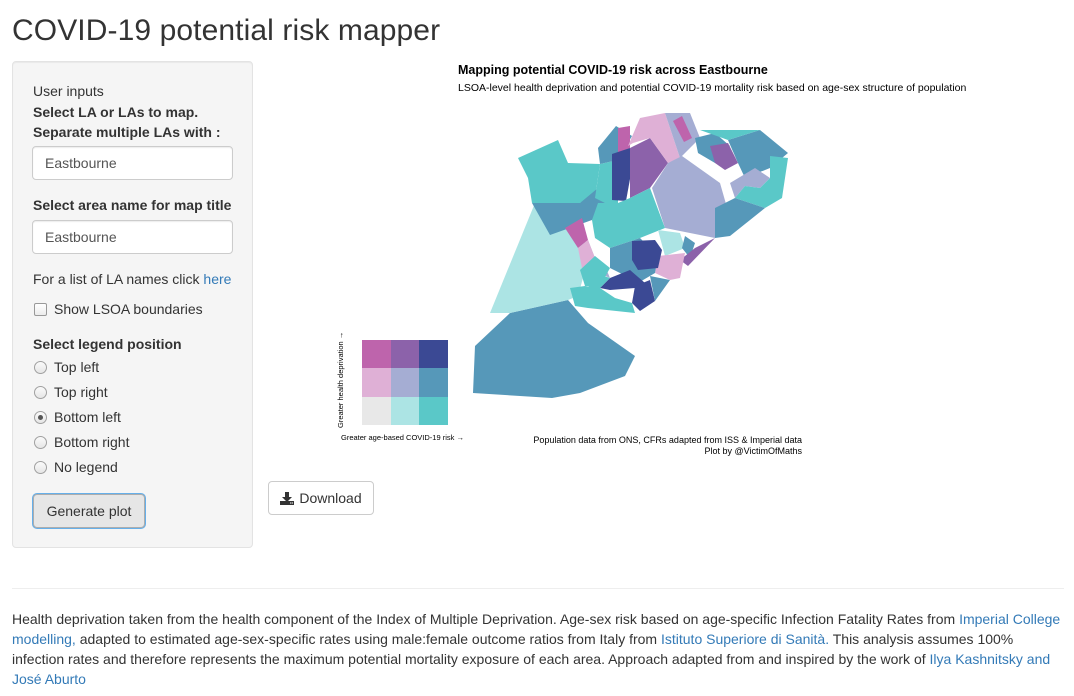  I want to click on la-label-line2: Separate multiple LAs with :, so click(127, 132).